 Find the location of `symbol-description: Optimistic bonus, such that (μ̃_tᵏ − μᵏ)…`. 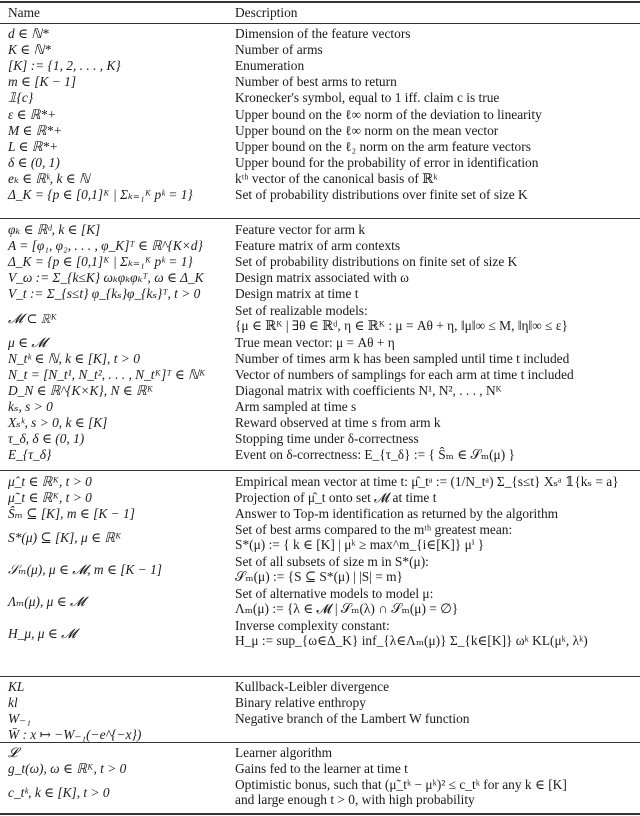

symbol-description: Optimistic bonus, such that (μ̃_tᵏ − μᵏ)… is located at coordinates (401, 785).